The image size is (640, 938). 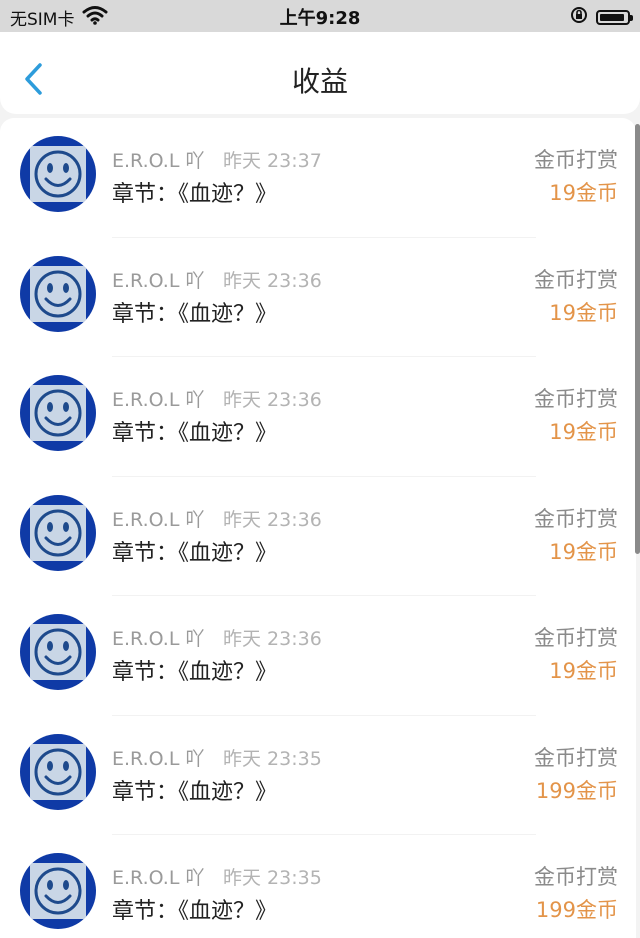 What do you see at coordinates (272, 161) in the screenshot?
I see `timestamp: 昨天 23:37` at bounding box center [272, 161].